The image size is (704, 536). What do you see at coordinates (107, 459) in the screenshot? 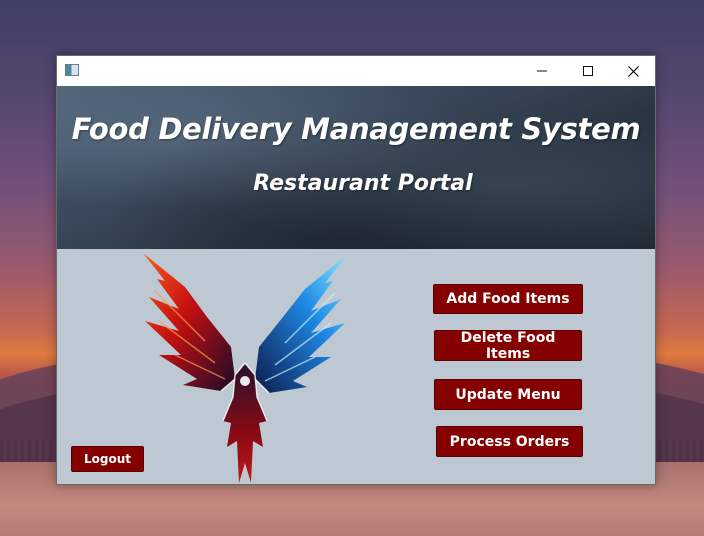
I see `logout-button: Logout` at bounding box center [107, 459].